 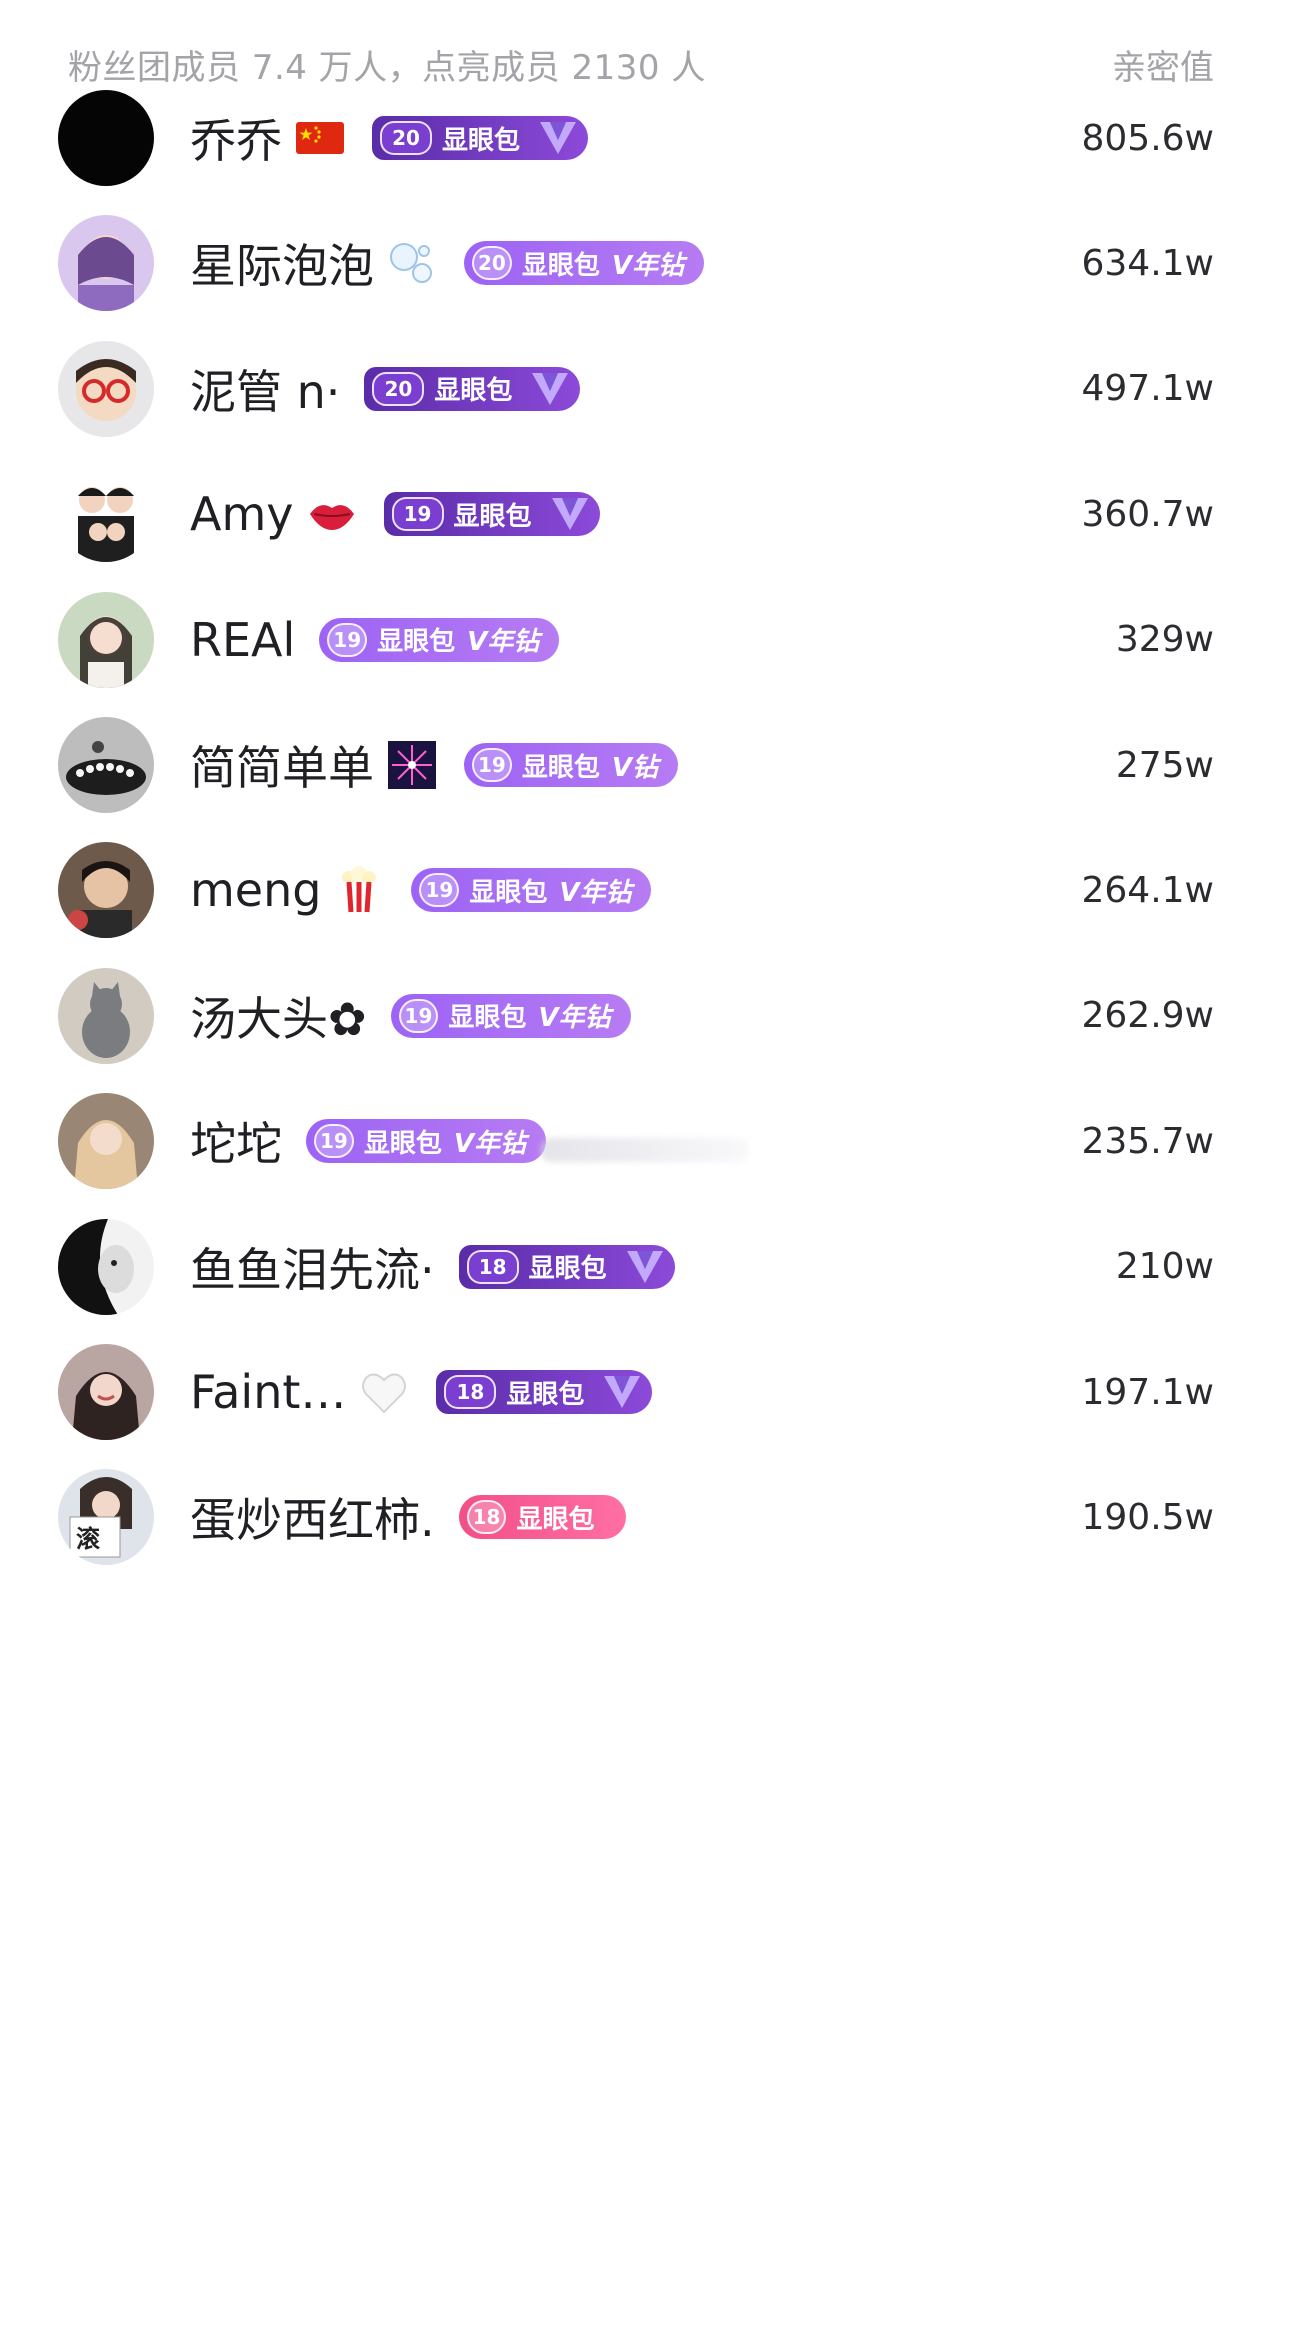 What do you see at coordinates (236, 138) in the screenshot?
I see `member-name: 乔乔` at bounding box center [236, 138].